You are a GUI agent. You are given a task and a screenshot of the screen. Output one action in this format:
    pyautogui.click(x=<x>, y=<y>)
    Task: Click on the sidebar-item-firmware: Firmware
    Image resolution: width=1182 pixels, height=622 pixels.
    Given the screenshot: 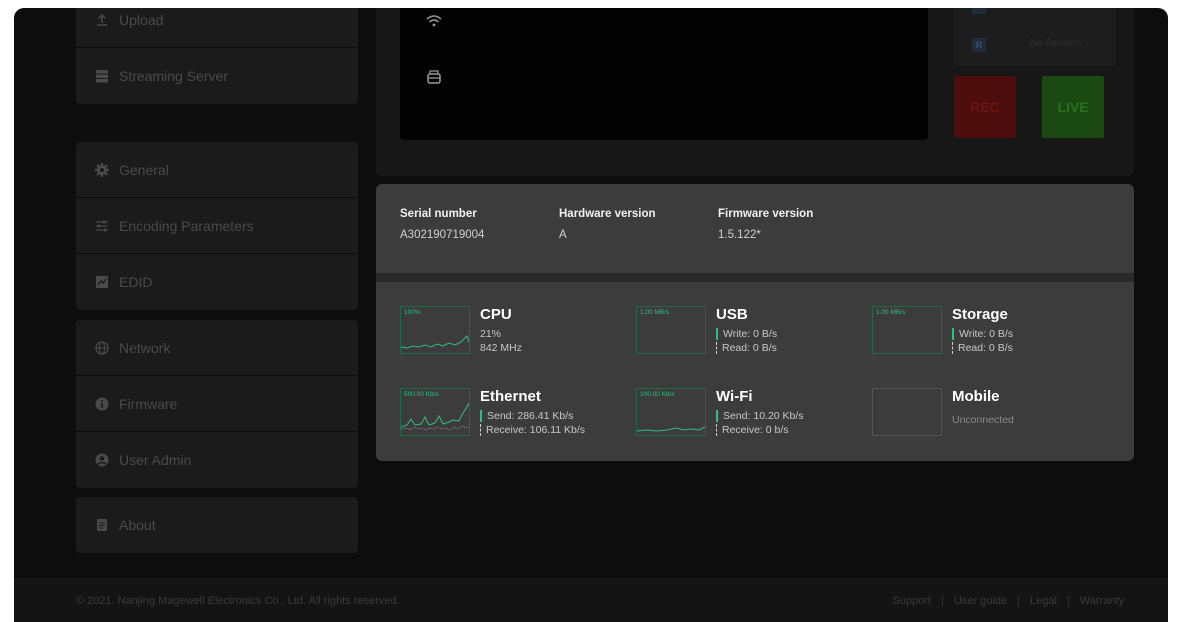 What is the action you would take?
    pyautogui.click(x=217, y=404)
    